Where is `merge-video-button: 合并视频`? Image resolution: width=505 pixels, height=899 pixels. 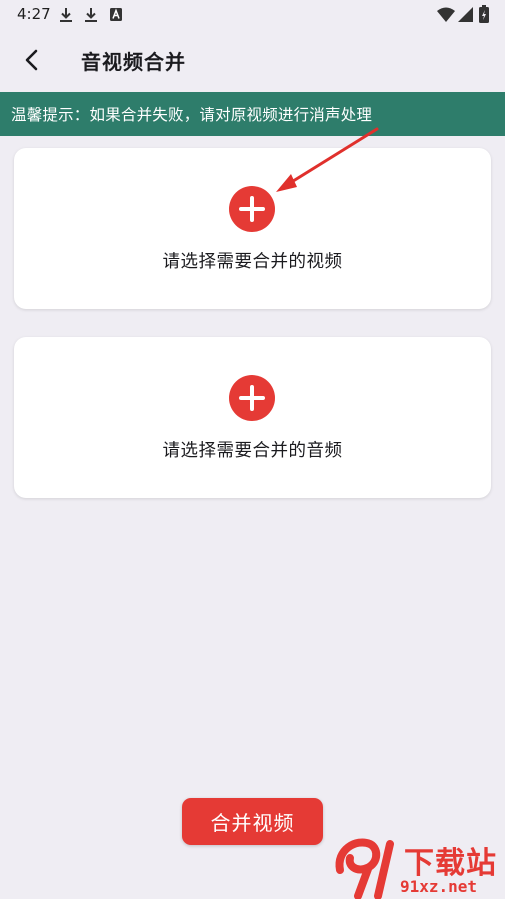 merge-video-button: 合并视频 is located at coordinates (252, 821).